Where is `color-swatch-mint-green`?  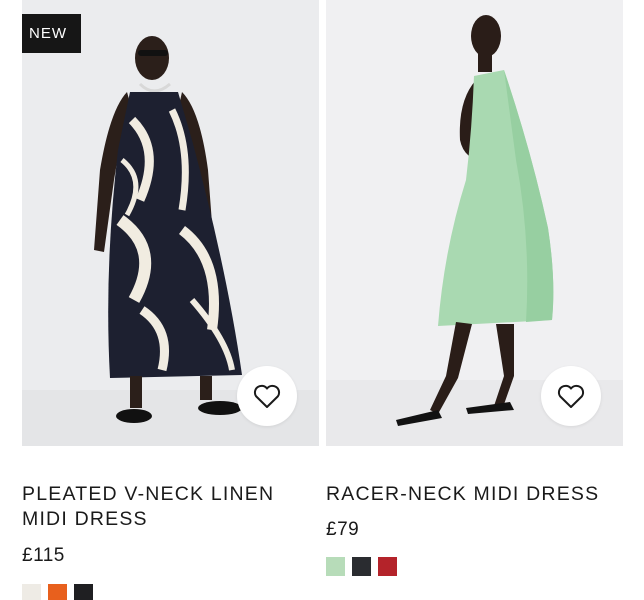
color-swatch-mint-green is located at coordinates (335, 566).